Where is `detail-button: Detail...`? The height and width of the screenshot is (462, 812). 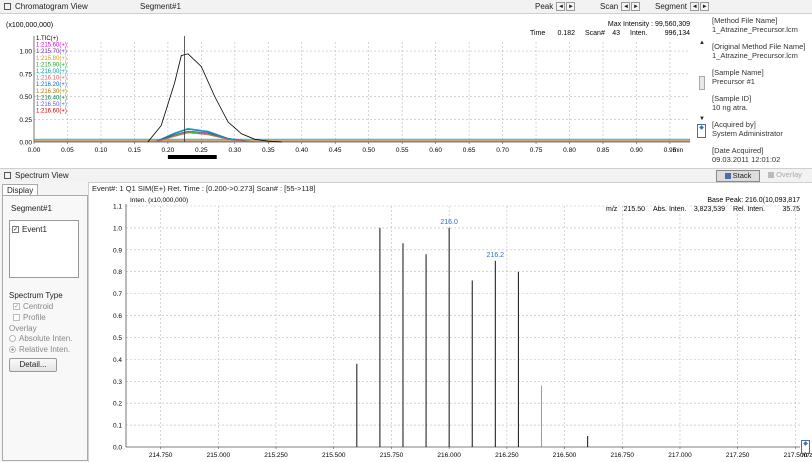
detail-button: Detail... is located at coordinates (33, 365).